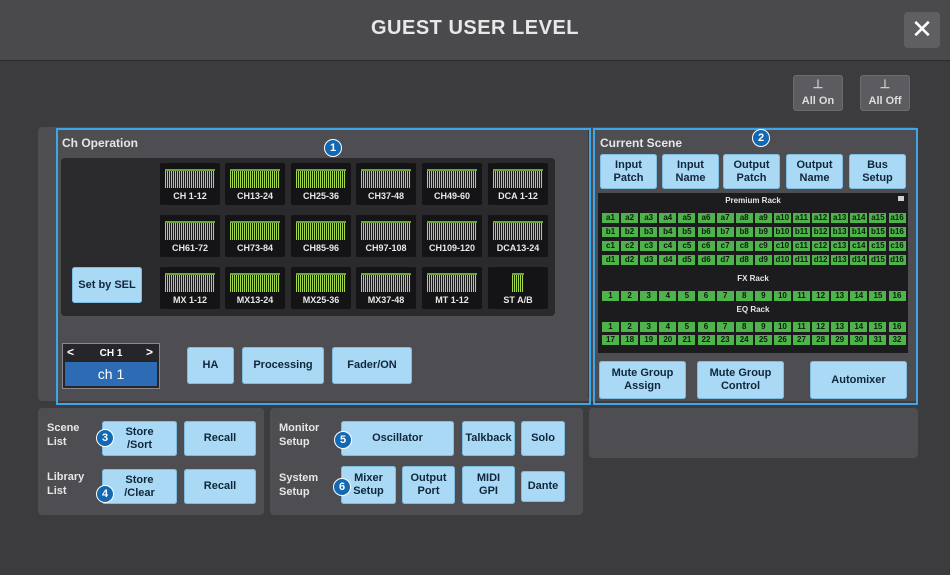  What do you see at coordinates (543, 438) in the screenshot?
I see `solo-button: Solo` at bounding box center [543, 438].